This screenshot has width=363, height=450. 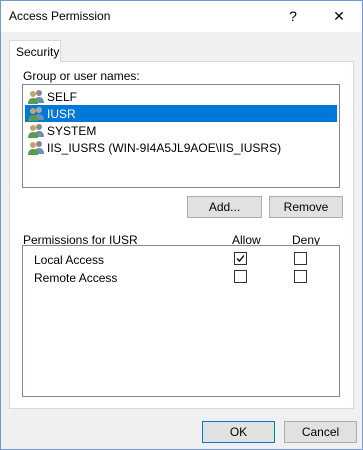 I want to click on window-title: Access Permission, so click(x=60, y=16).